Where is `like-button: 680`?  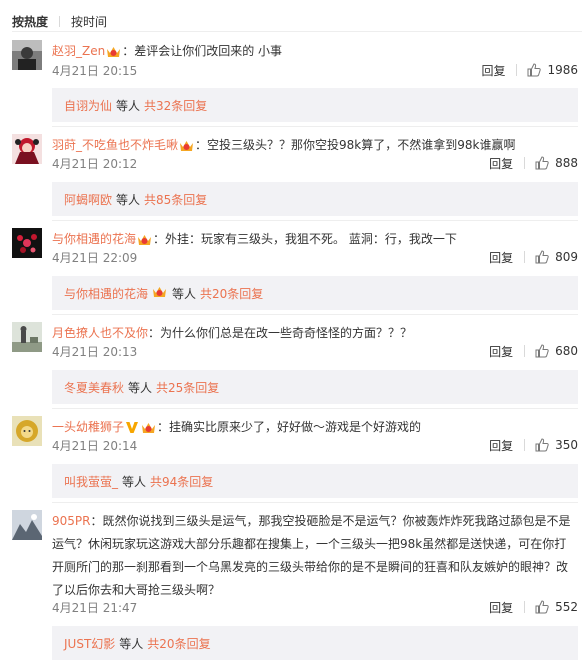 like-button: 680 is located at coordinates (556, 351).